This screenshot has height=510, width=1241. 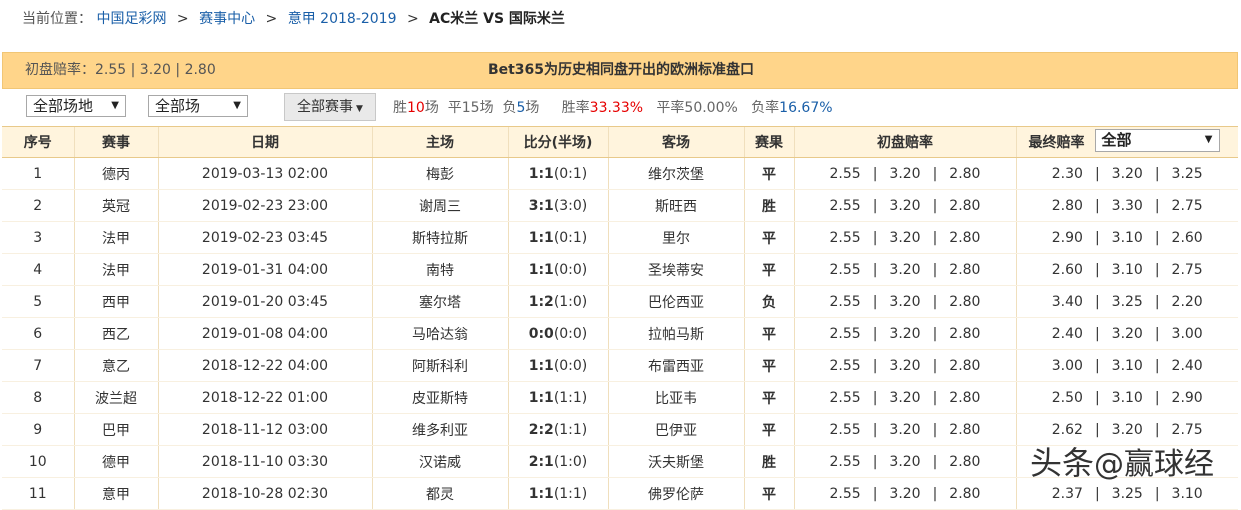 I want to click on cell-score: 2:1(1:0), so click(x=557, y=461).